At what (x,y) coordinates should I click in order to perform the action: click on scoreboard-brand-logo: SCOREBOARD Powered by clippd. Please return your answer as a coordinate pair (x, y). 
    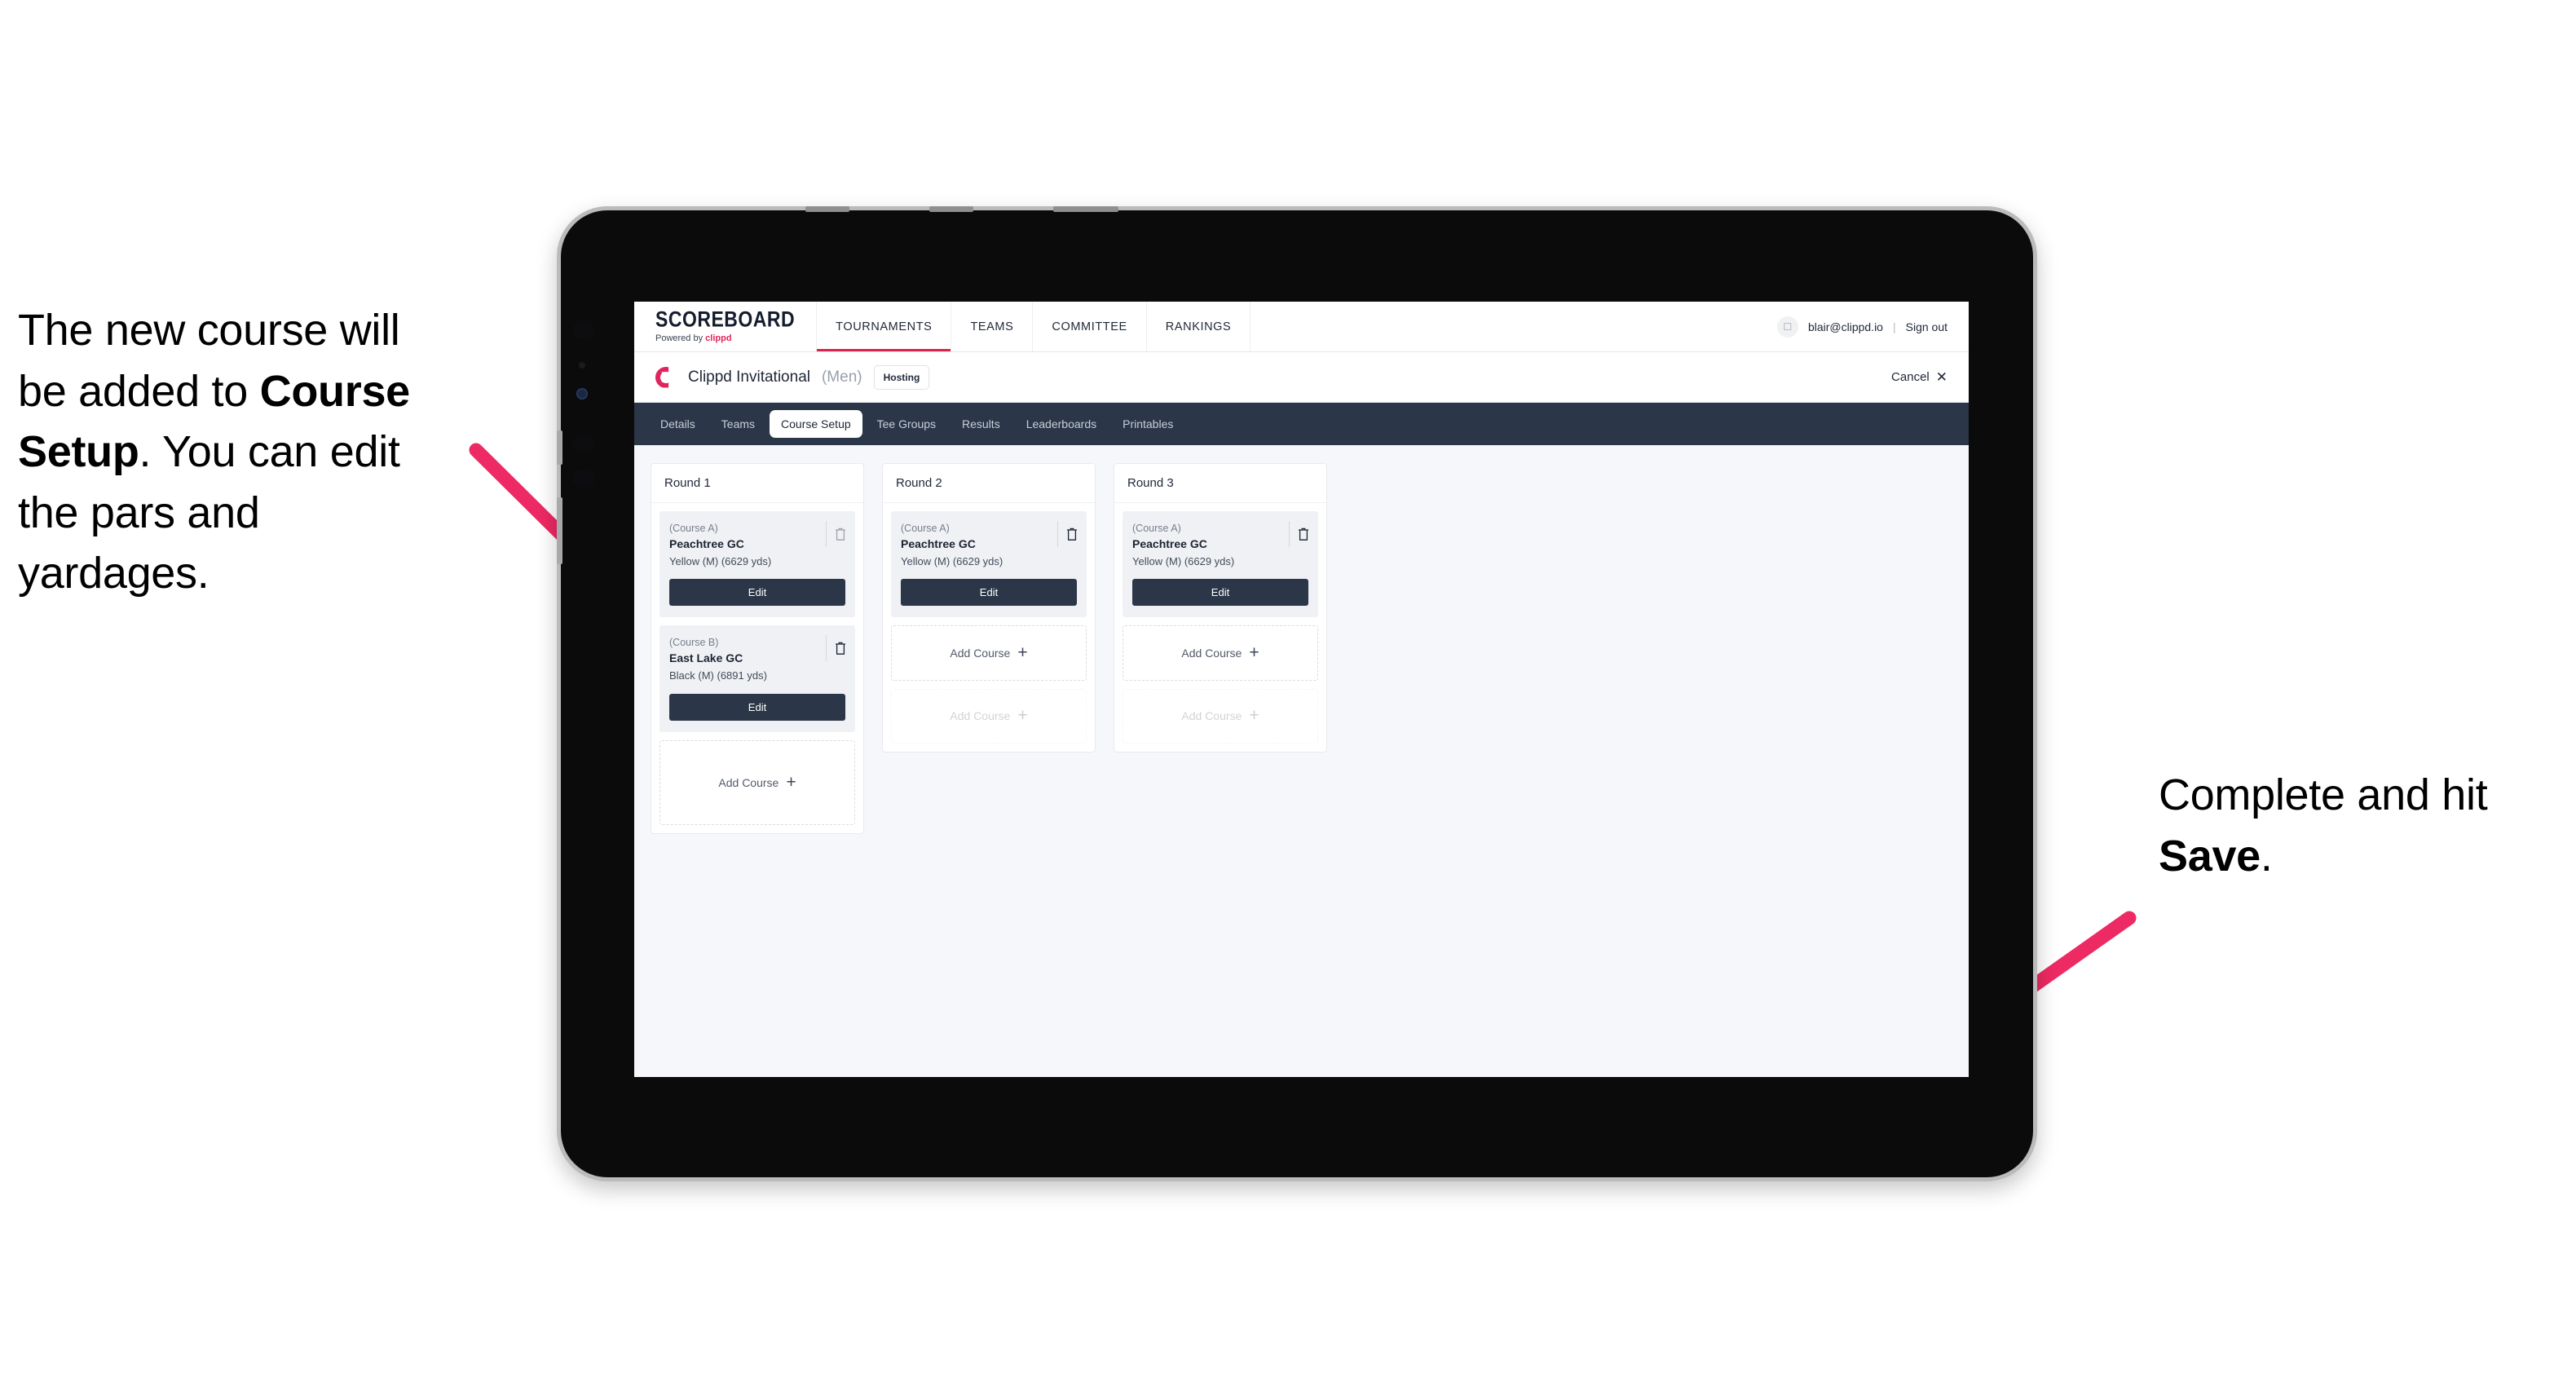
    Looking at the image, I should click on (725, 326).